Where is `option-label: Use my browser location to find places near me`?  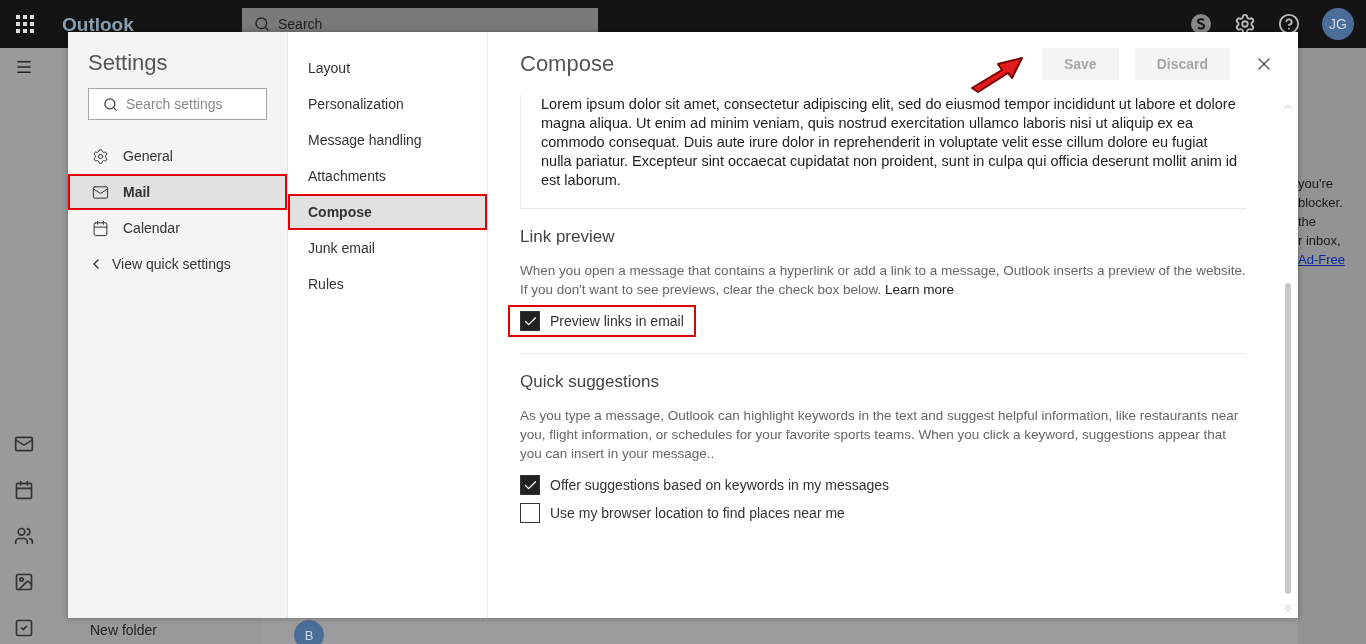 option-label: Use my browser location to find places near me is located at coordinates (697, 513).